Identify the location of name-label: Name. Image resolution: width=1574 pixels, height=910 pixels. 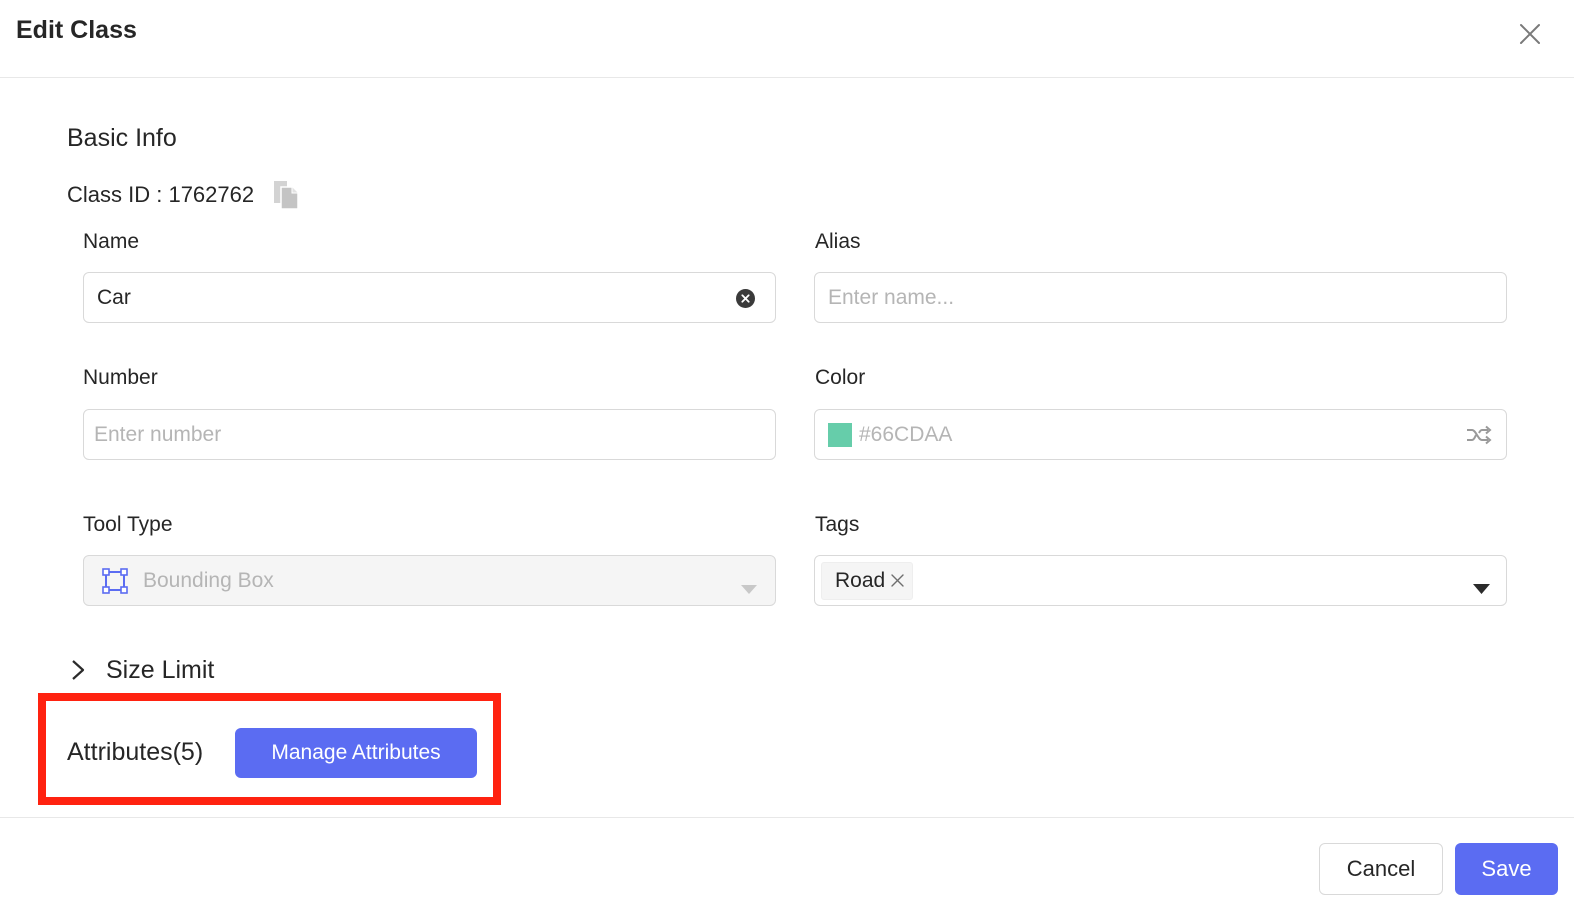
(111, 241).